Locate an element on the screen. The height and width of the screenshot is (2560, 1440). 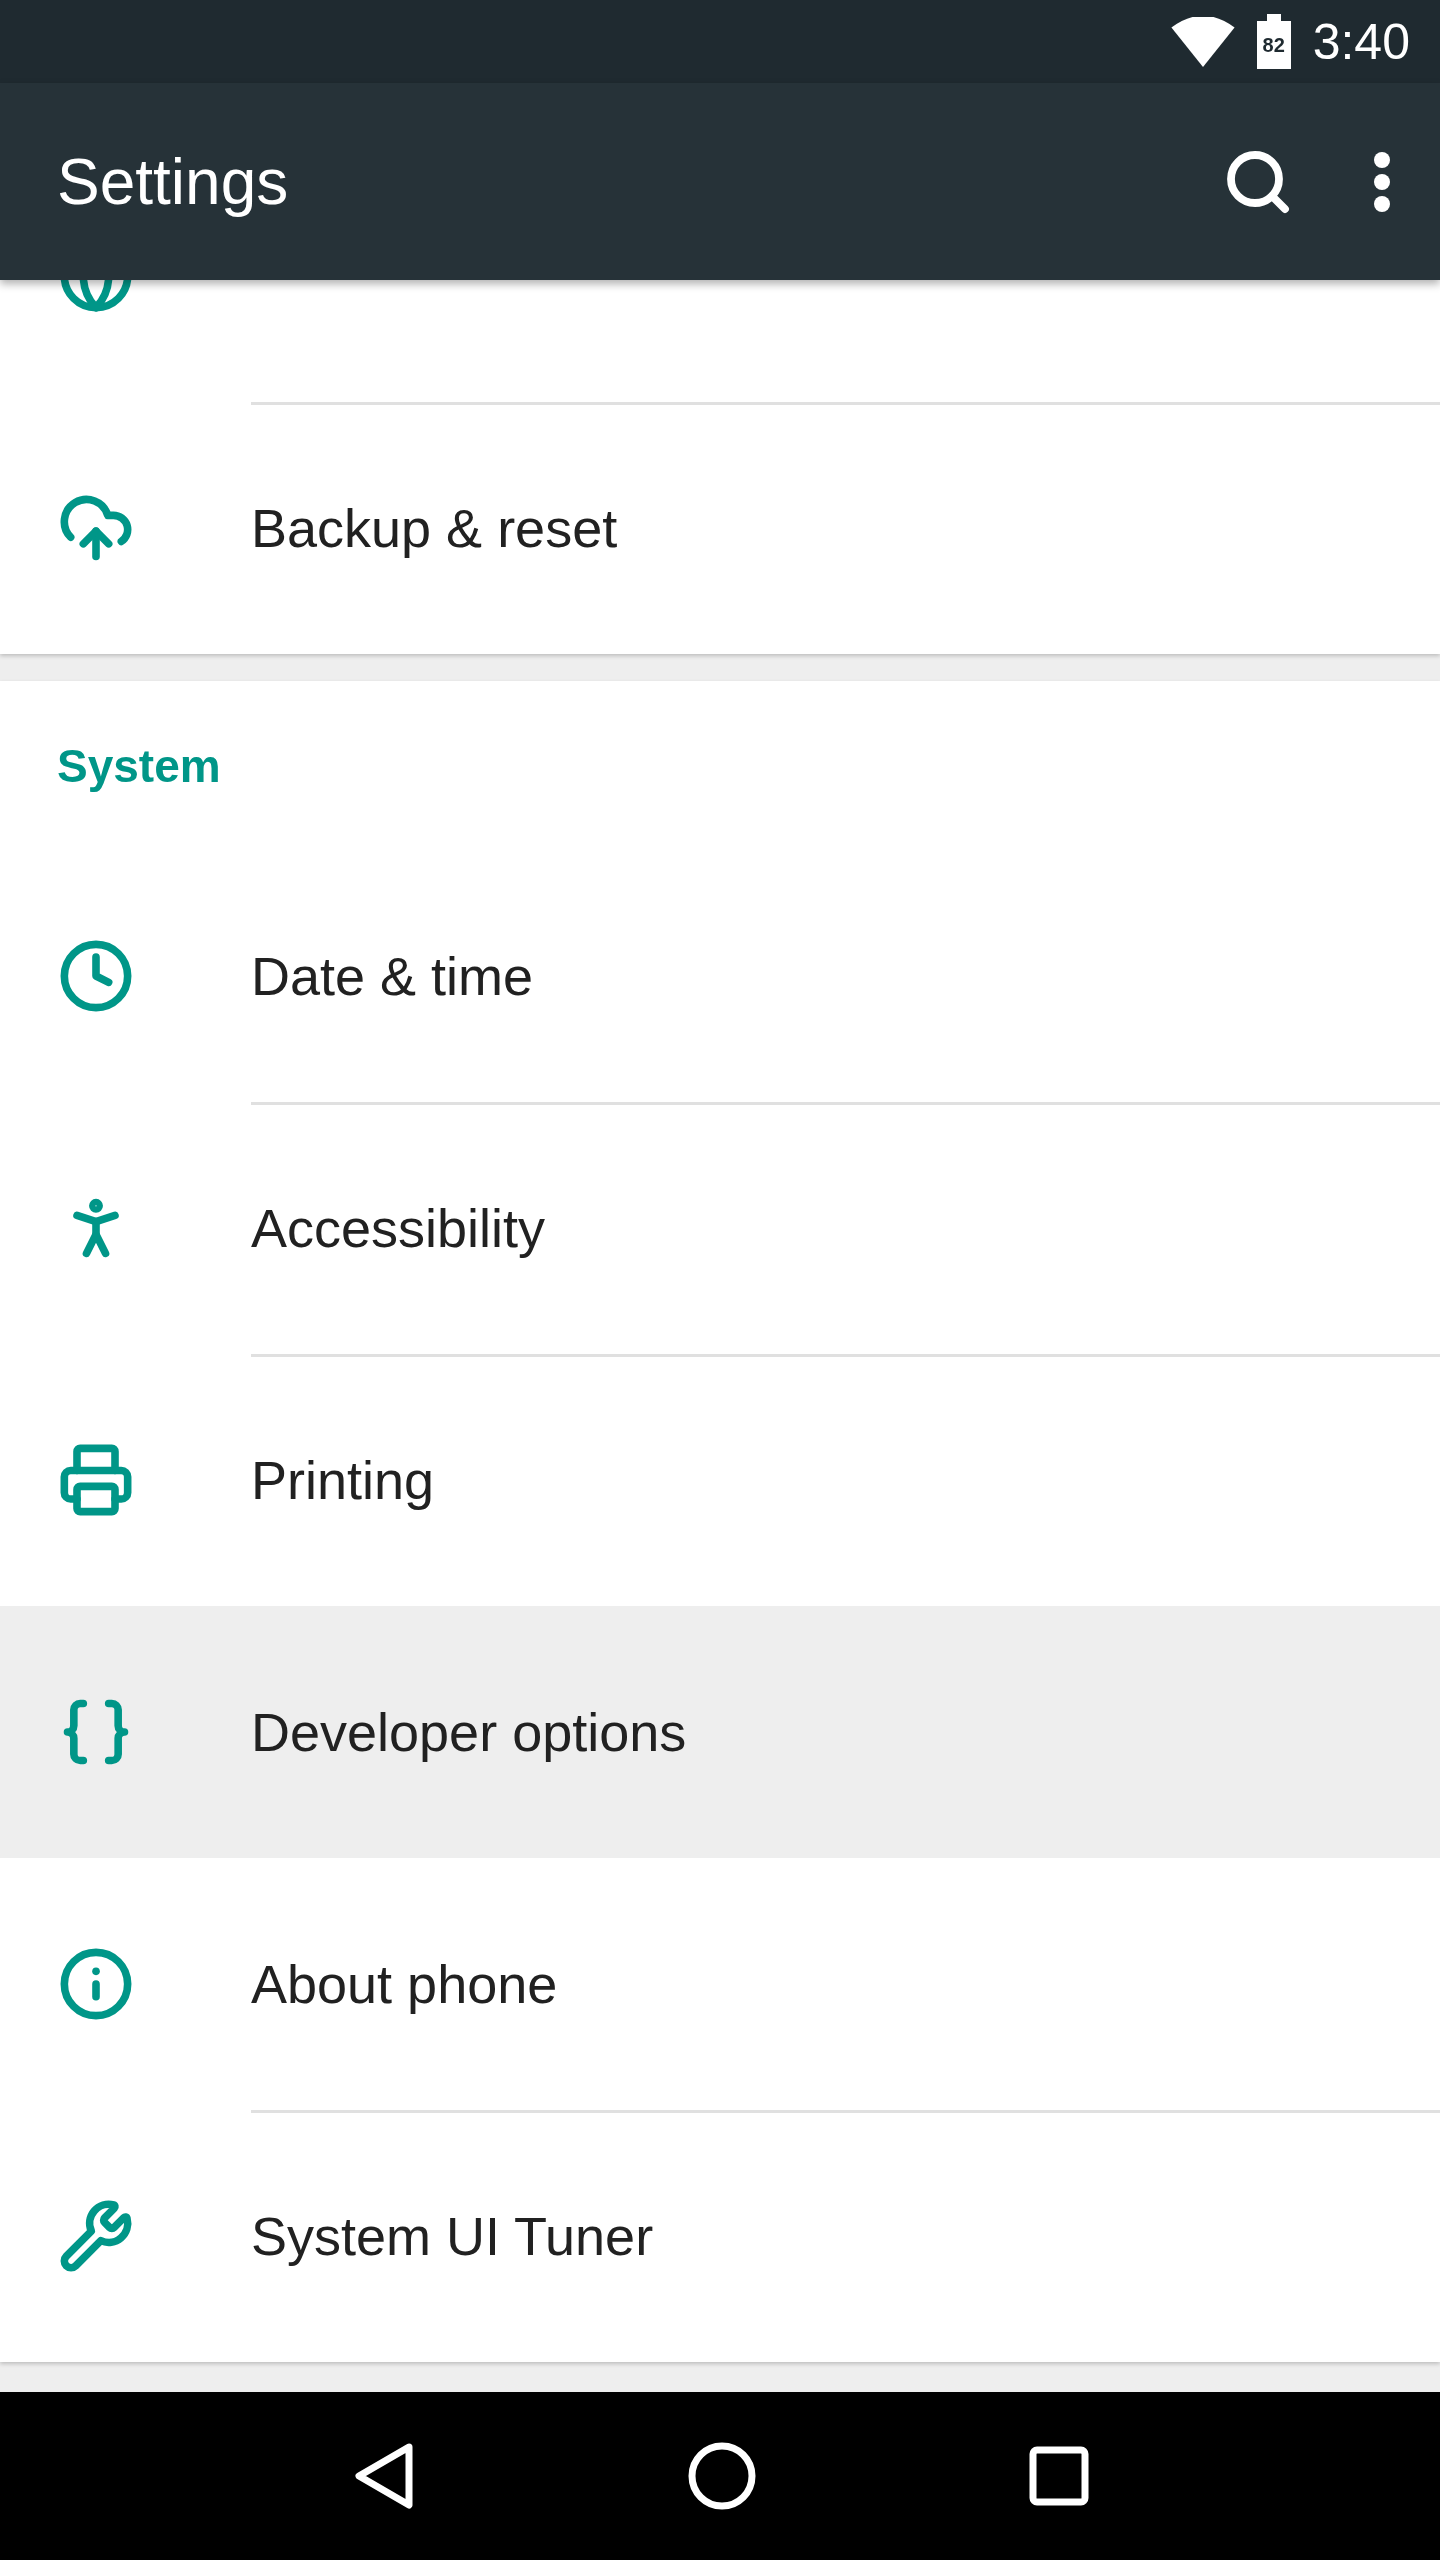
settings-item: Accessibility is located at coordinates (720, 1228).